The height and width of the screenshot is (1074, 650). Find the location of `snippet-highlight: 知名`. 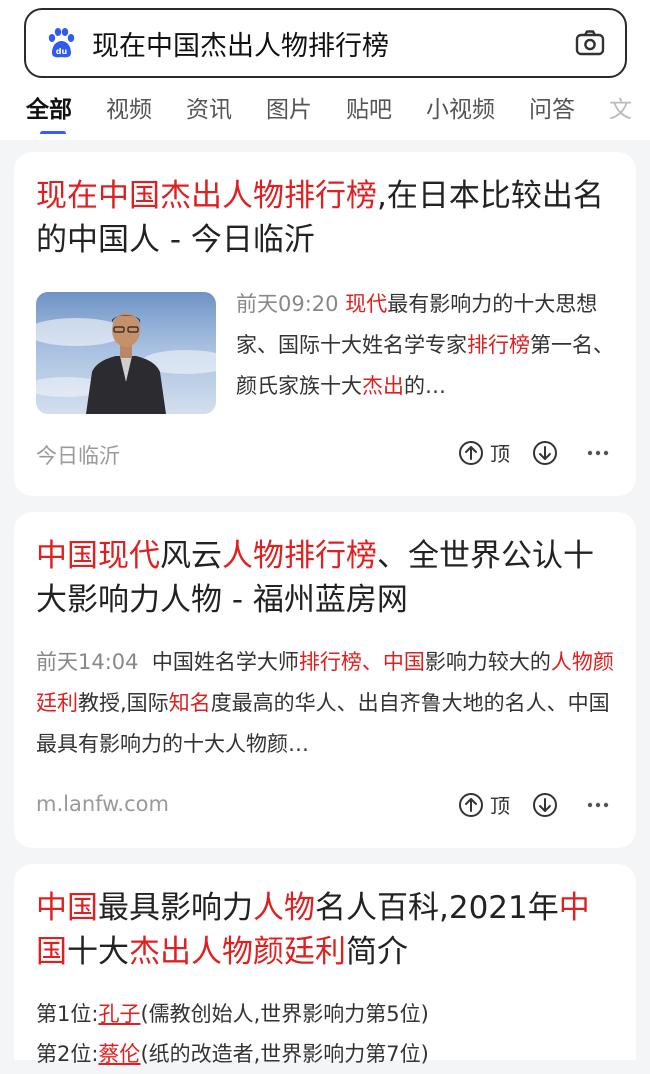

snippet-highlight: 知名 is located at coordinates (189, 703).